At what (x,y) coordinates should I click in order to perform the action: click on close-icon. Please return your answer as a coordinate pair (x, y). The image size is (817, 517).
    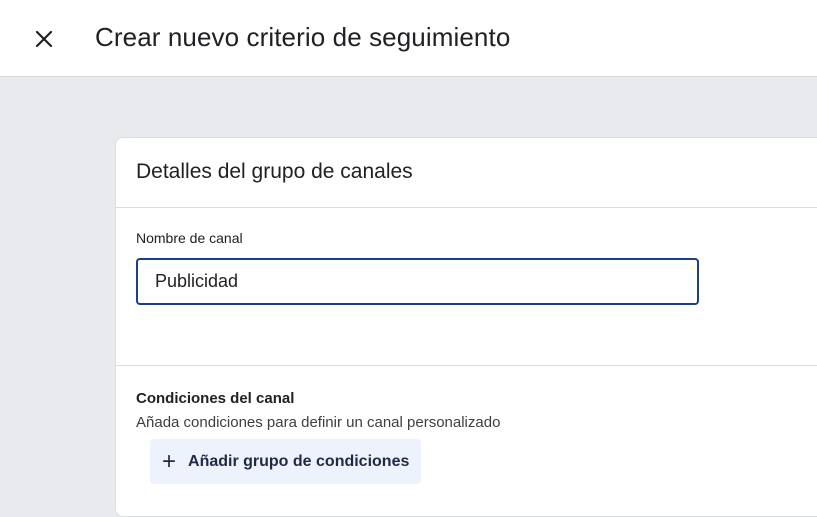
    Looking at the image, I should click on (44, 39).